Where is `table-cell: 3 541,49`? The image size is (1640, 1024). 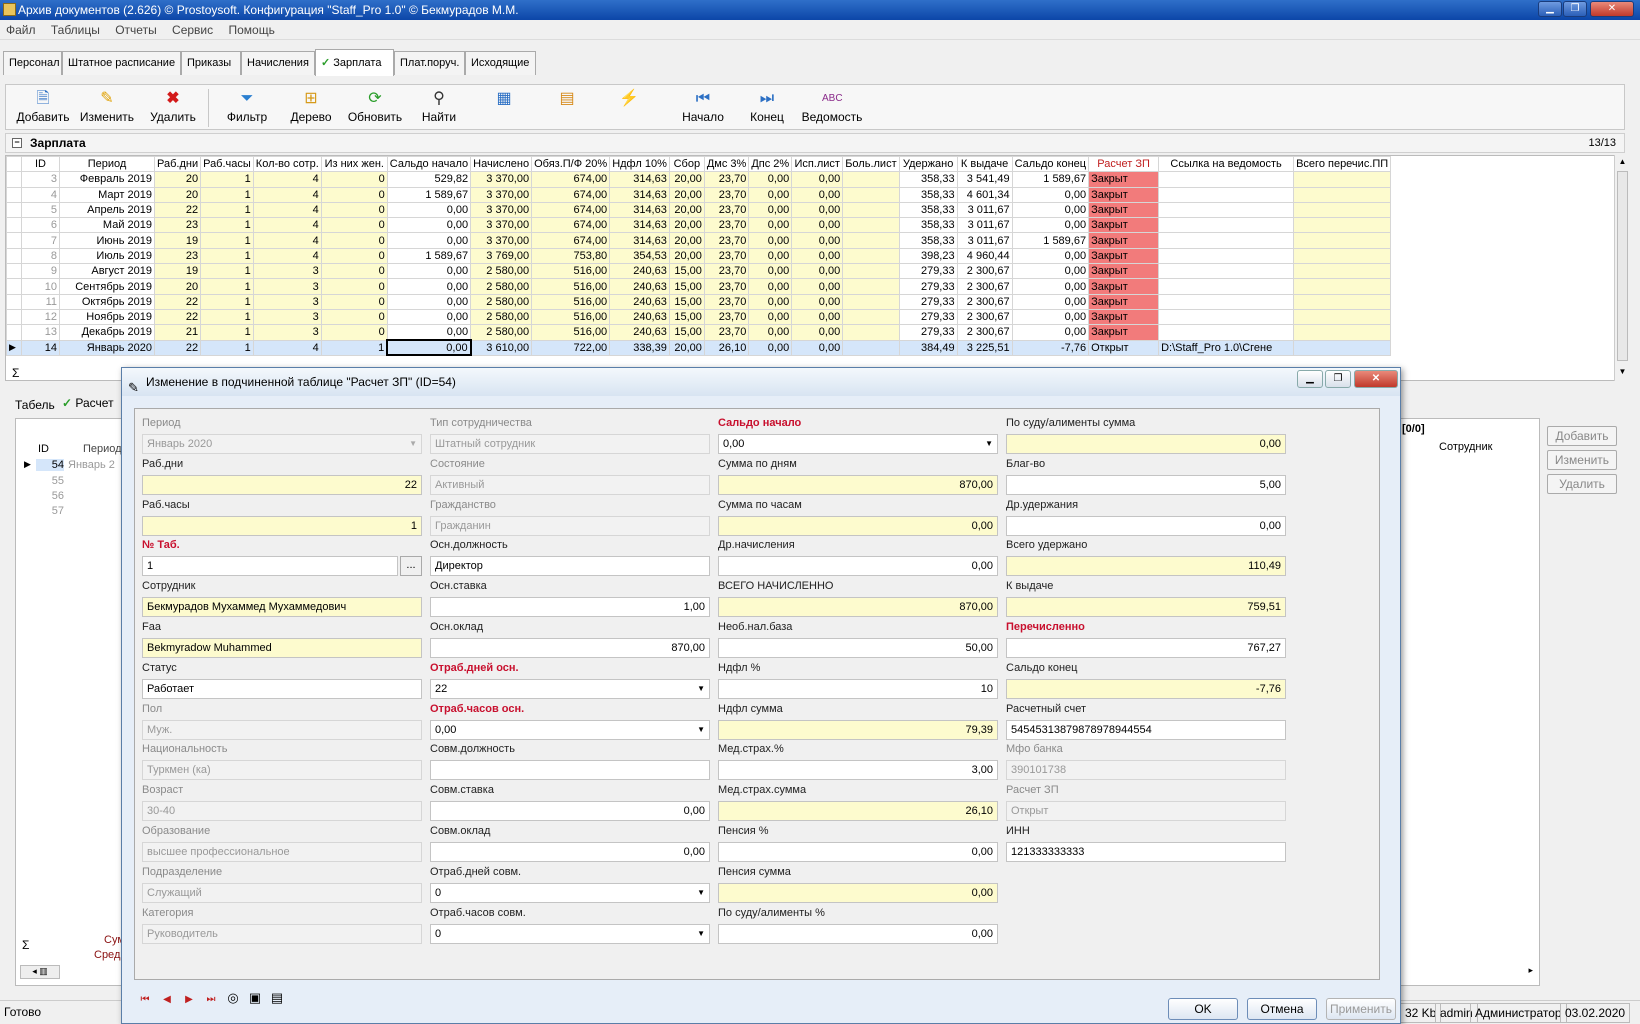
table-cell: 3 541,49 is located at coordinates (984, 179).